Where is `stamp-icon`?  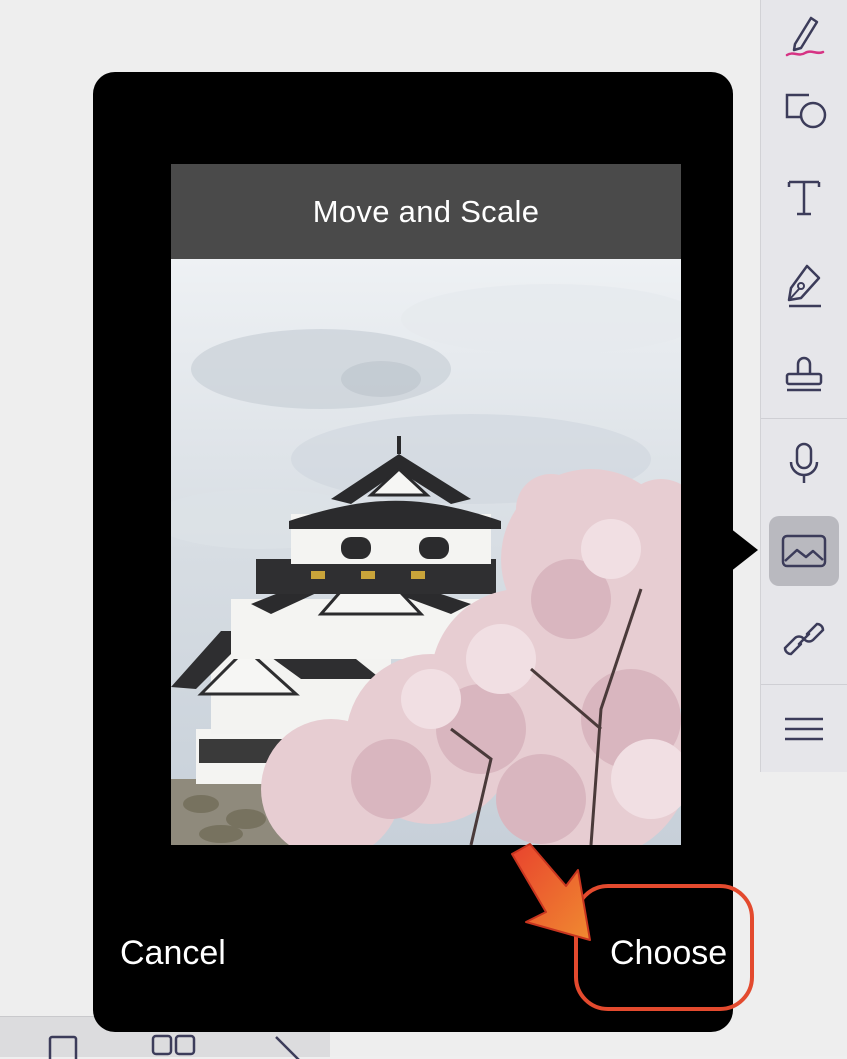 stamp-icon is located at coordinates (804, 374).